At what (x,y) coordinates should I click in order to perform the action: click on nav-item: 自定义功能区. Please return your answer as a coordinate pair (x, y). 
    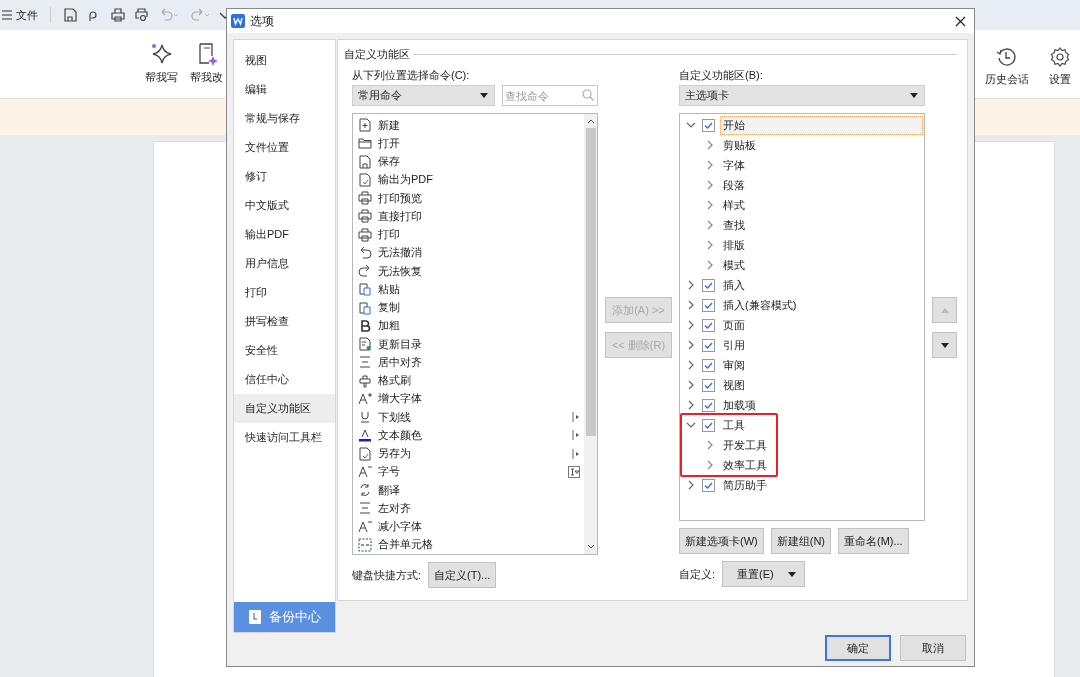
    Looking at the image, I should click on (284, 408).